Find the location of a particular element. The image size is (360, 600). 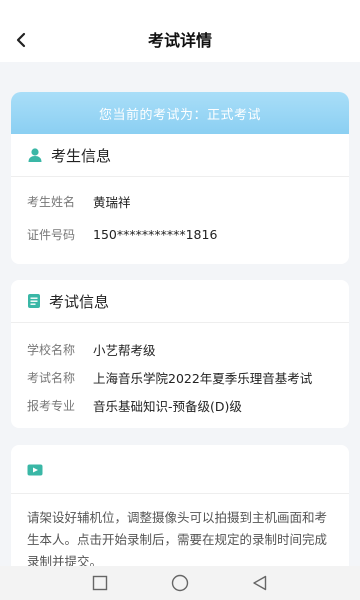

field-label: 学校名称 is located at coordinates (51, 349).